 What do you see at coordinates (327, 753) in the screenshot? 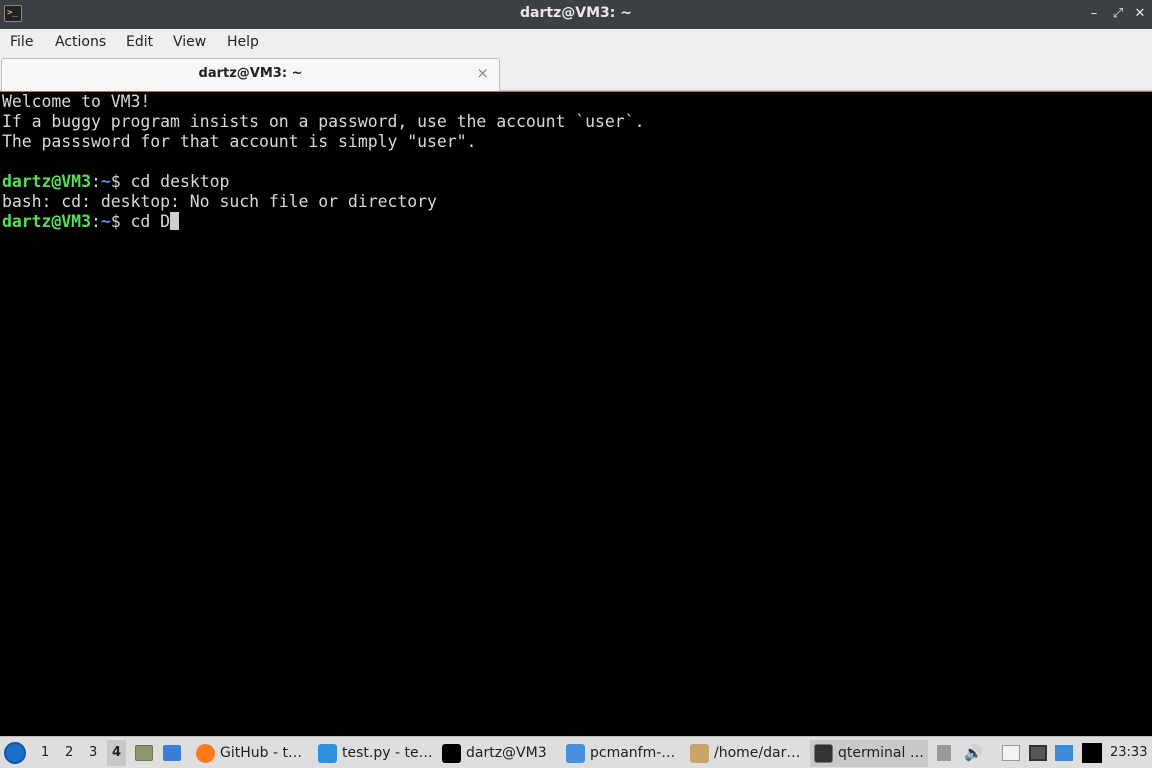
I see `vscode-icon` at bounding box center [327, 753].